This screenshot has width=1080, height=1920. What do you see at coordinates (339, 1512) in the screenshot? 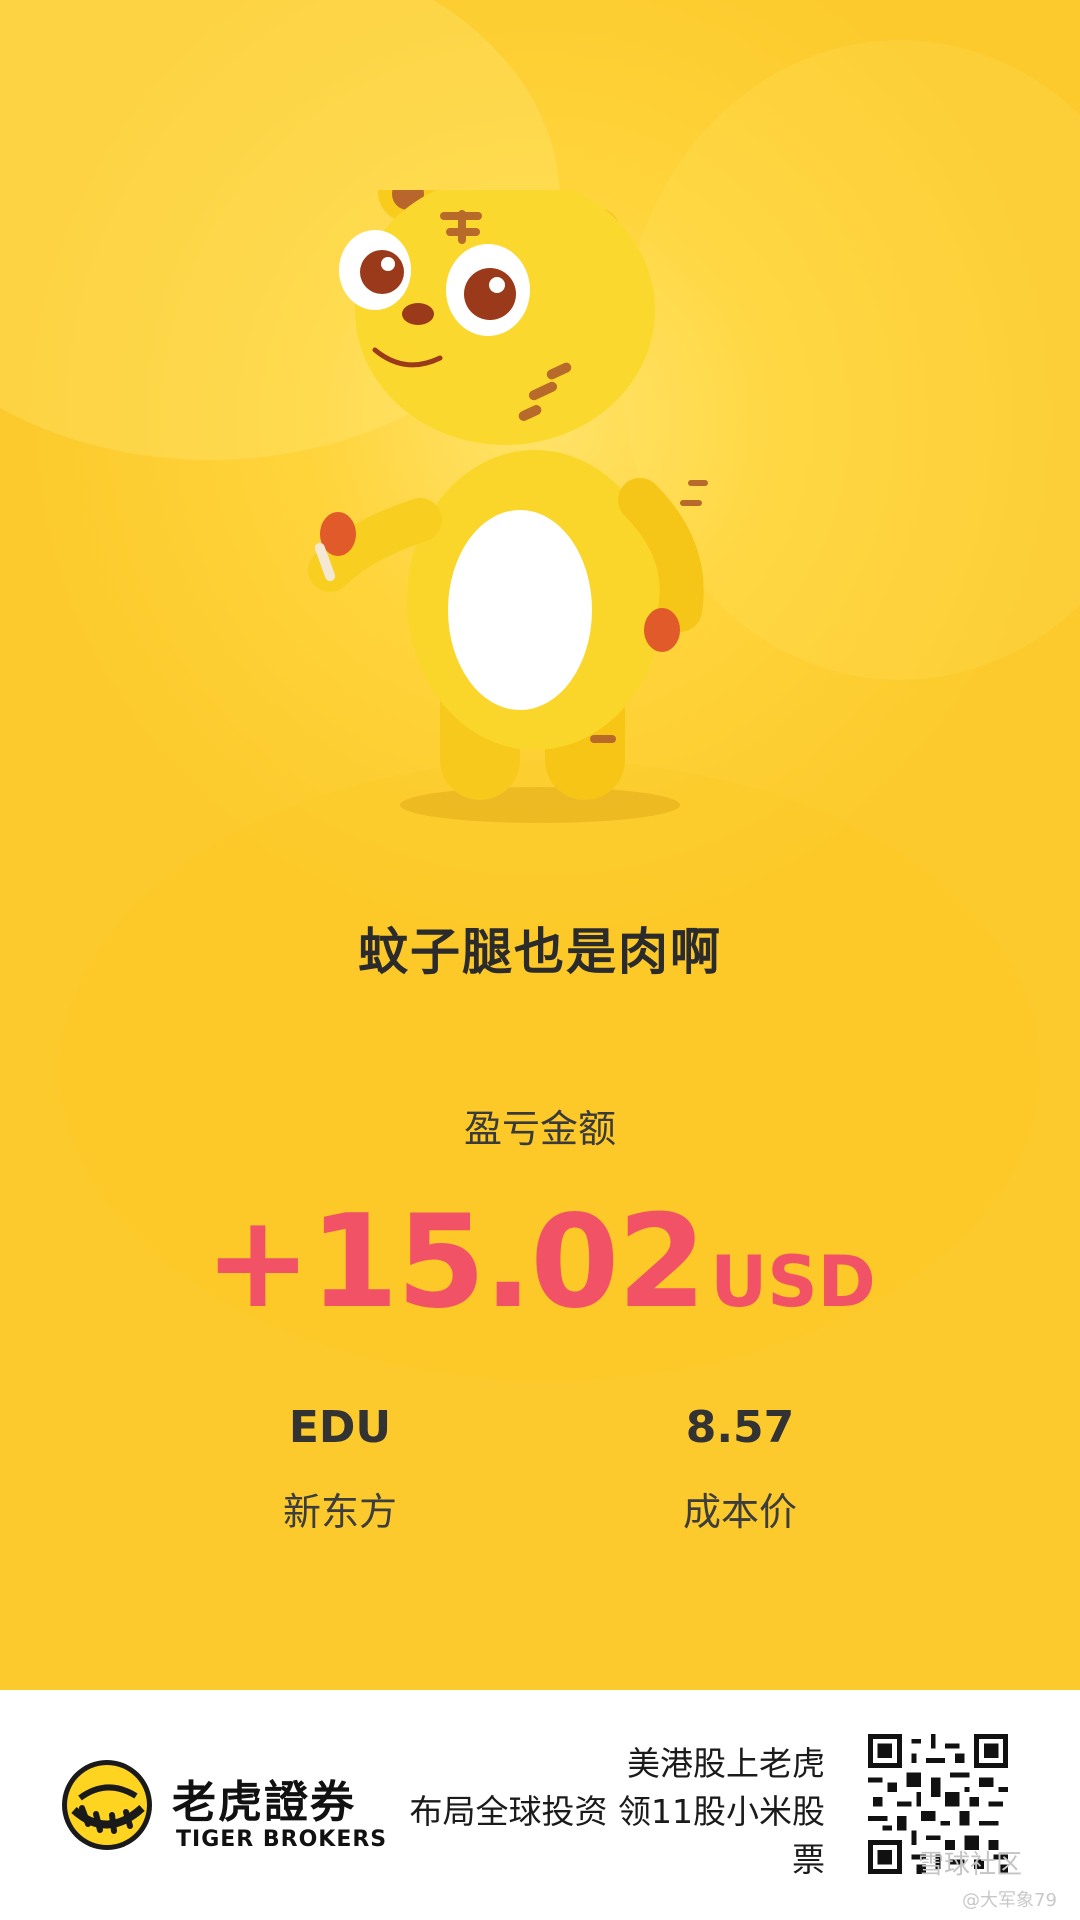
I see `stock-name: 新东方` at bounding box center [339, 1512].